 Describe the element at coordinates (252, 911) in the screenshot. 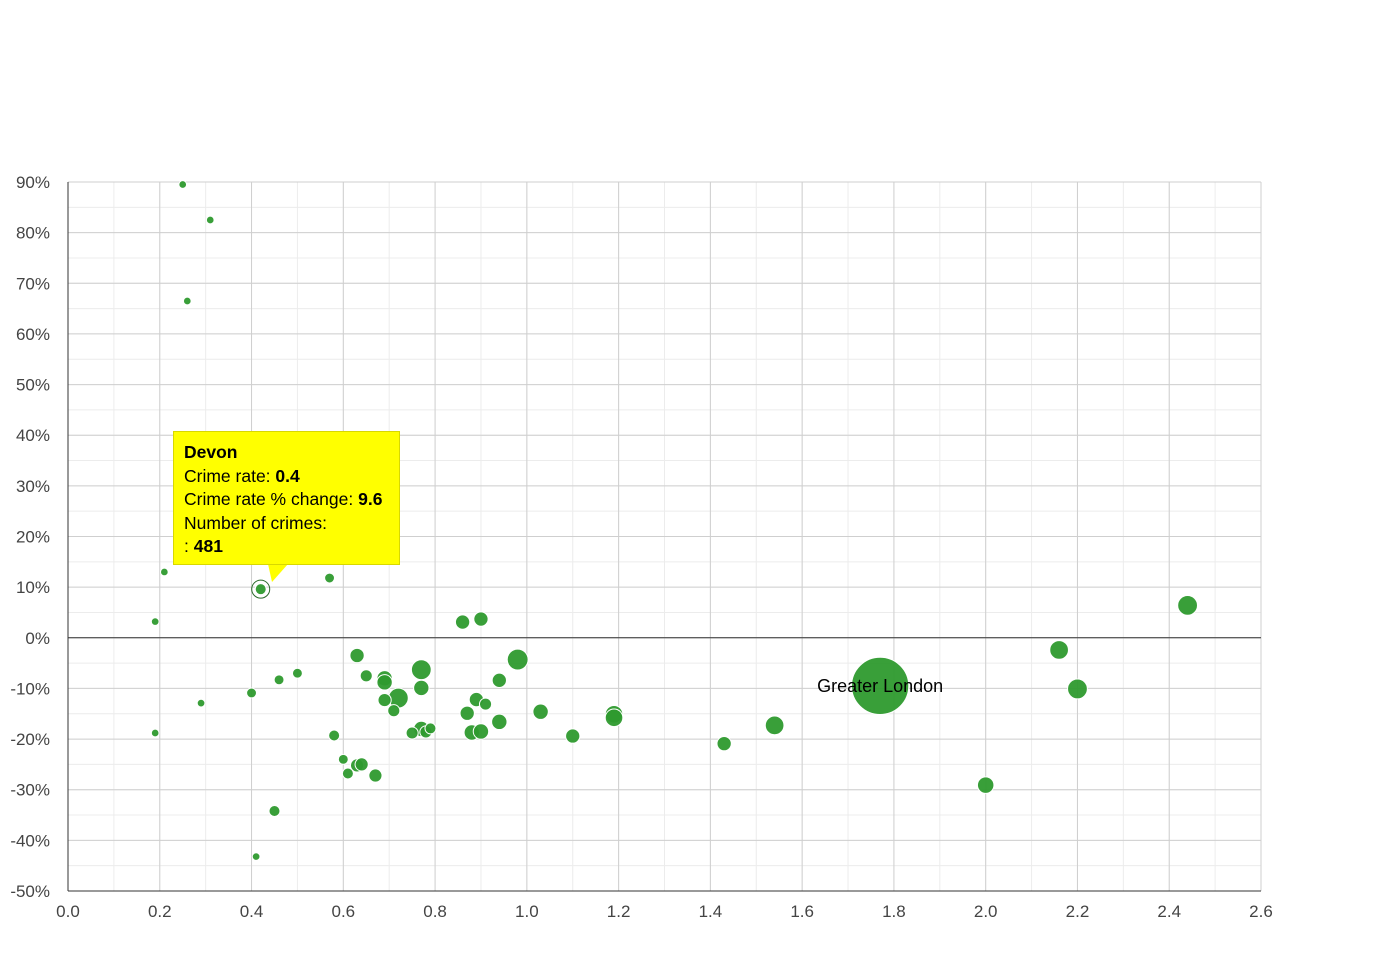

I see `x-tick-label: 0.4` at that location.